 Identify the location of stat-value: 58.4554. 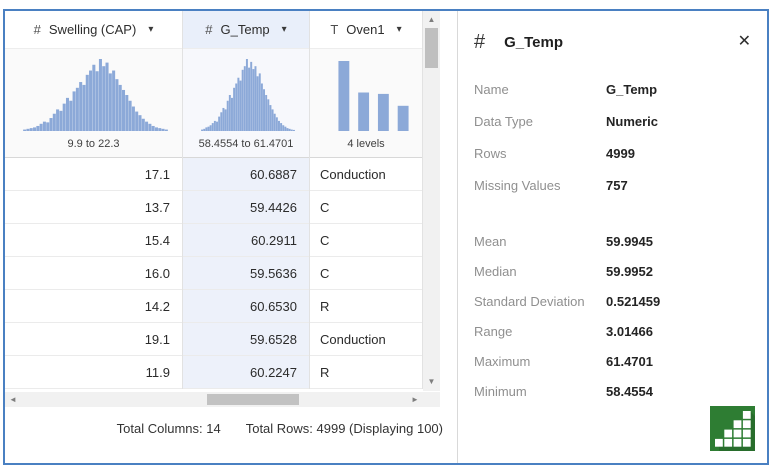
(629, 391).